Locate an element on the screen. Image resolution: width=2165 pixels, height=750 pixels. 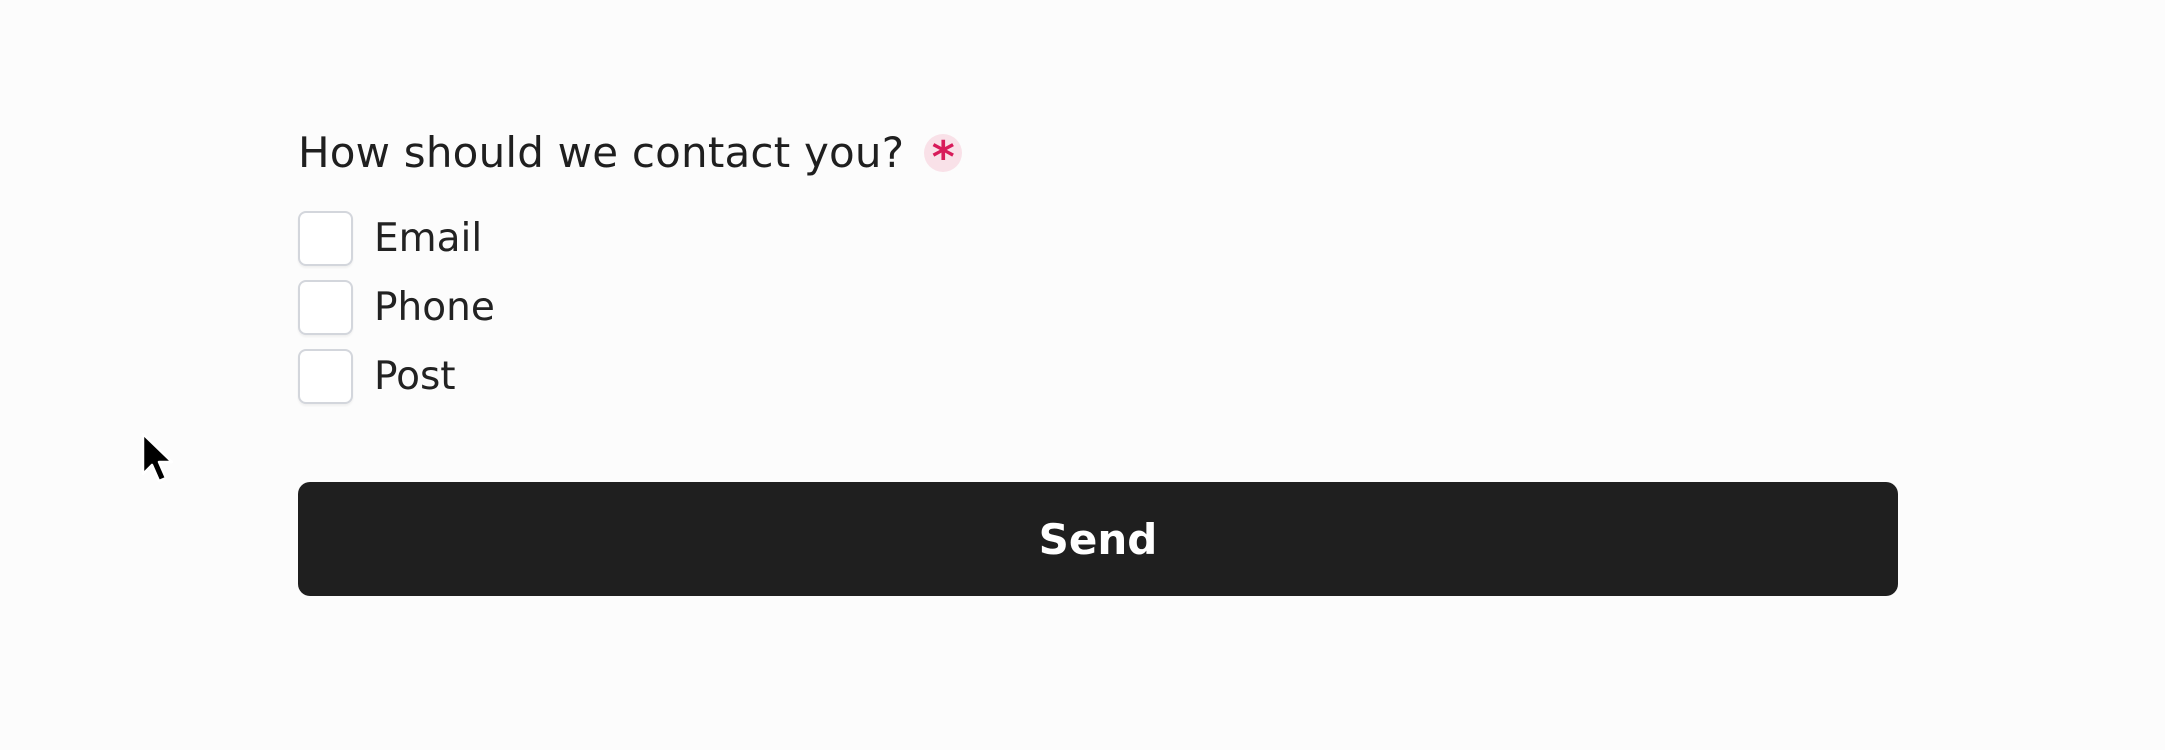
required-icon: * is located at coordinates (943, 157).